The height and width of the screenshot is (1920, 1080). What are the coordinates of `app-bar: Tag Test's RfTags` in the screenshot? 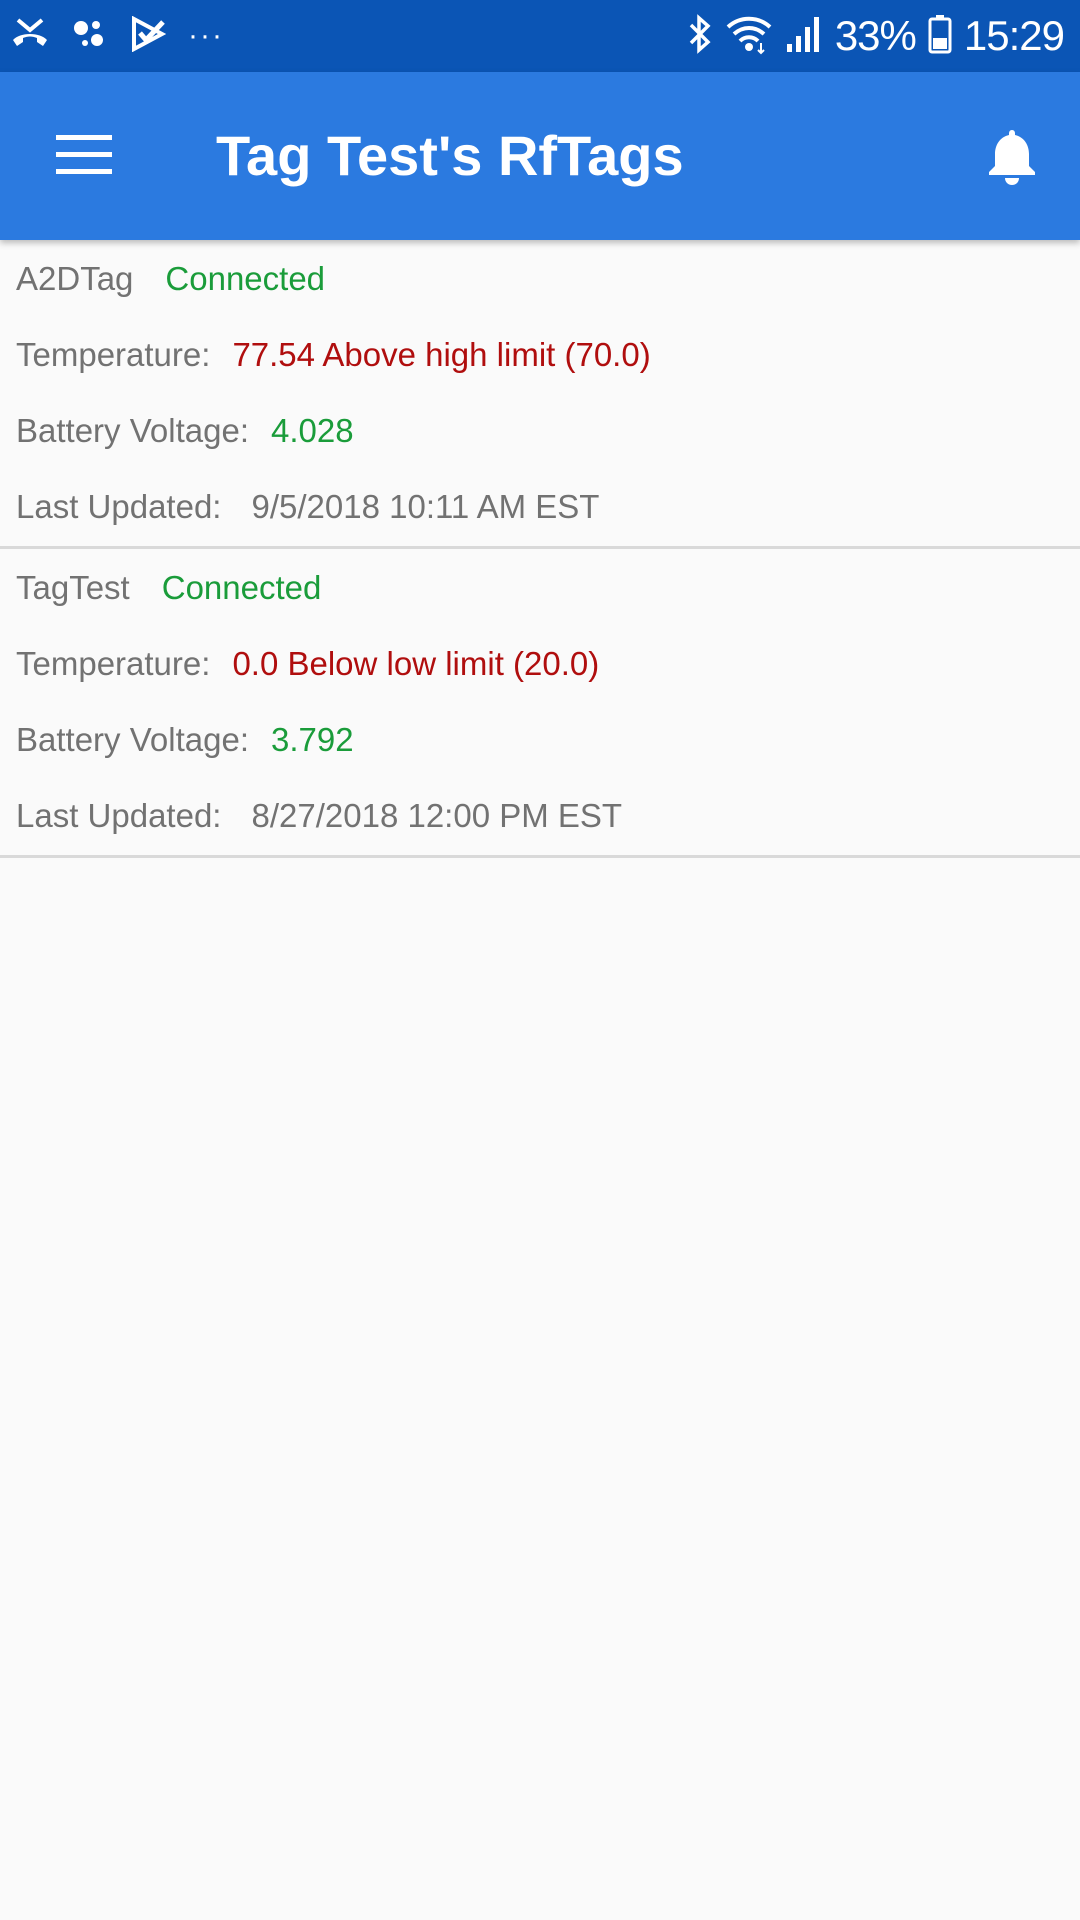 It's located at (540, 156).